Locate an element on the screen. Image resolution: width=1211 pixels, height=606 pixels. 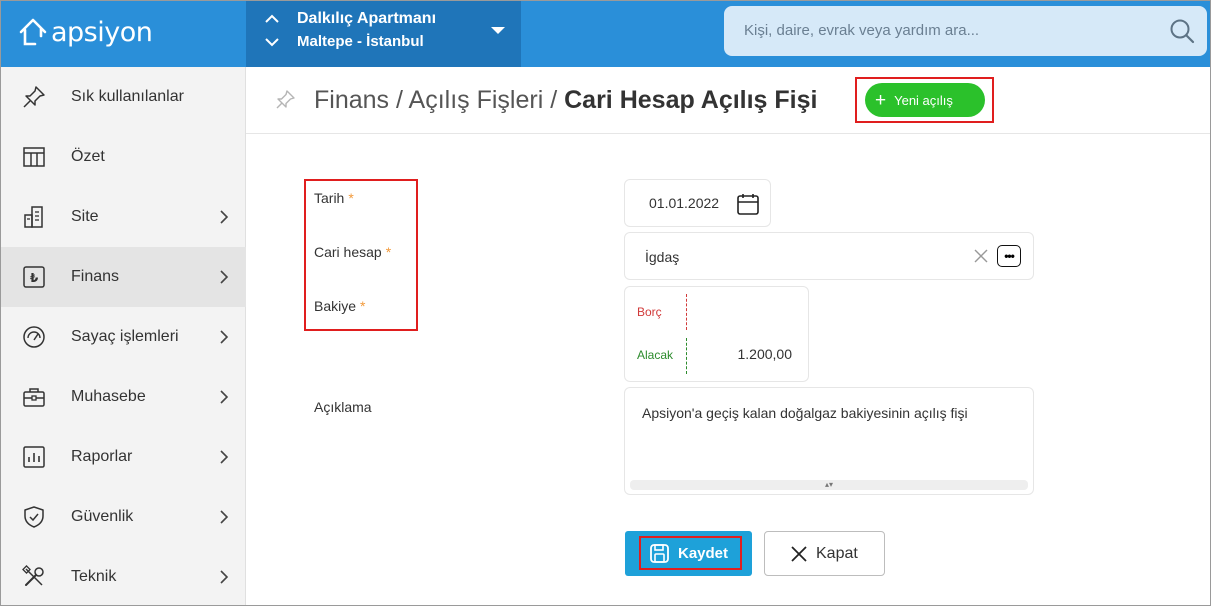
credit-label: Alacak is located at coordinates (655, 355).